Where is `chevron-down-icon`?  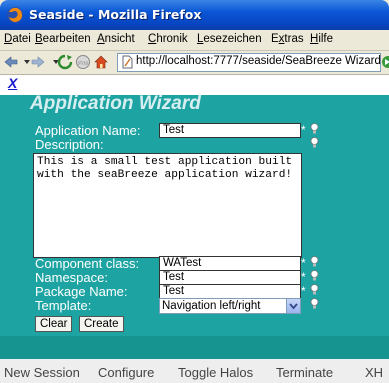
chevron-down-icon is located at coordinates (293, 306).